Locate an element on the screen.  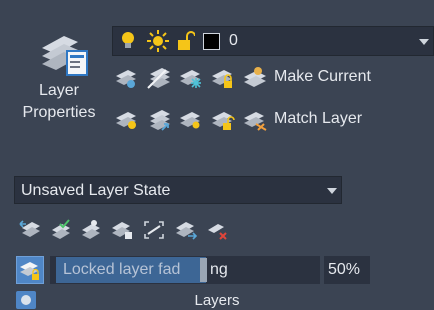
match-layer-icon is located at coordinates (255, 120).